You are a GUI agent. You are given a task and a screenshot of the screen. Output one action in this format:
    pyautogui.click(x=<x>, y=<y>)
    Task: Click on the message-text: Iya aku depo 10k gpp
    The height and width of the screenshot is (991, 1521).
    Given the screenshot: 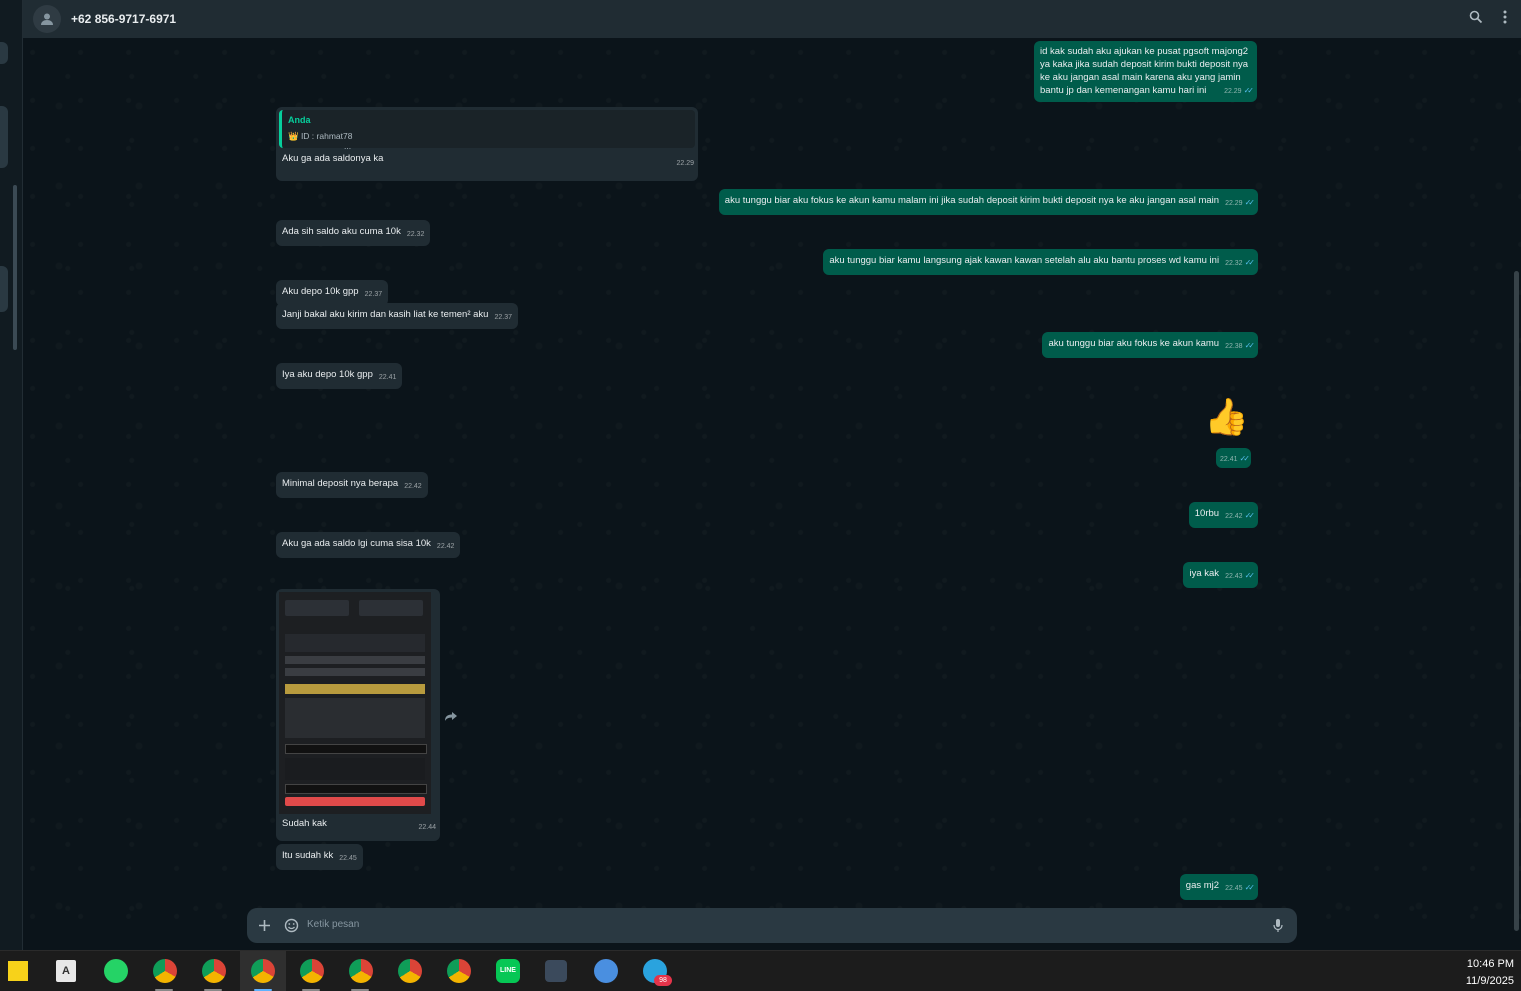 What is the action you would take?
    pyautogui.click(x=327, y=374)
    